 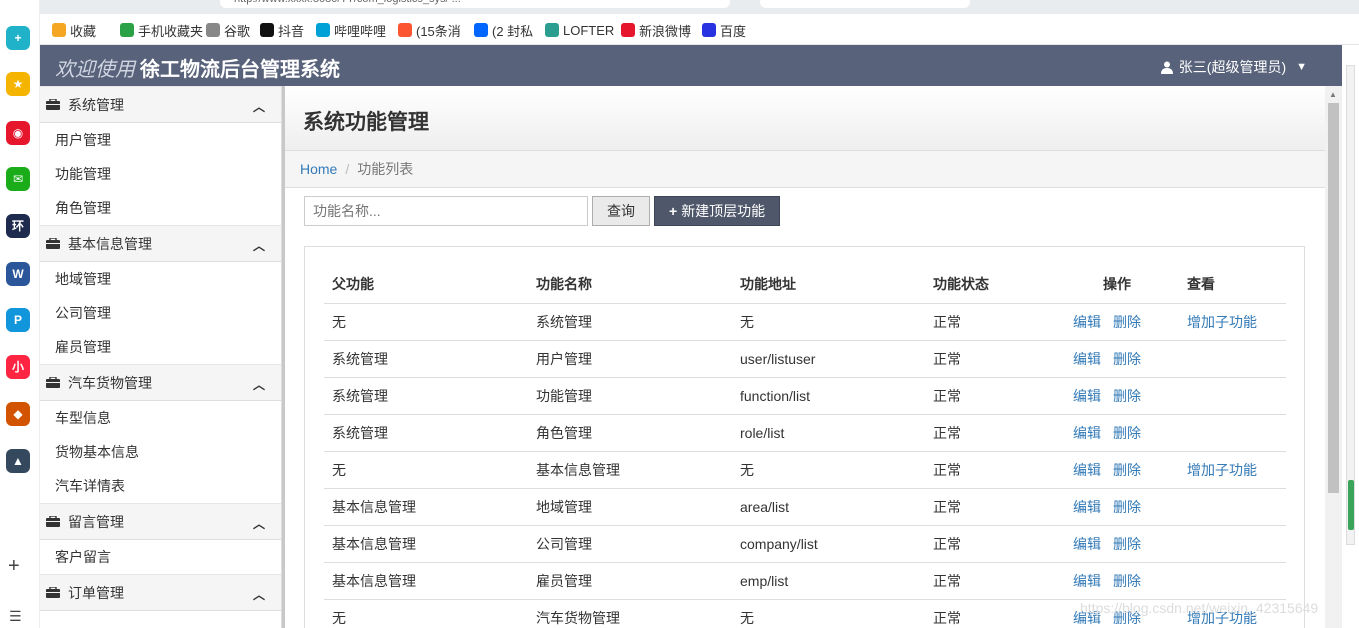 What do you see at coordinates (160, 382) in the screenshot?
I see `sidebar-group-header: 汽车货物管理 ︿` at bounding box center [160, 382].